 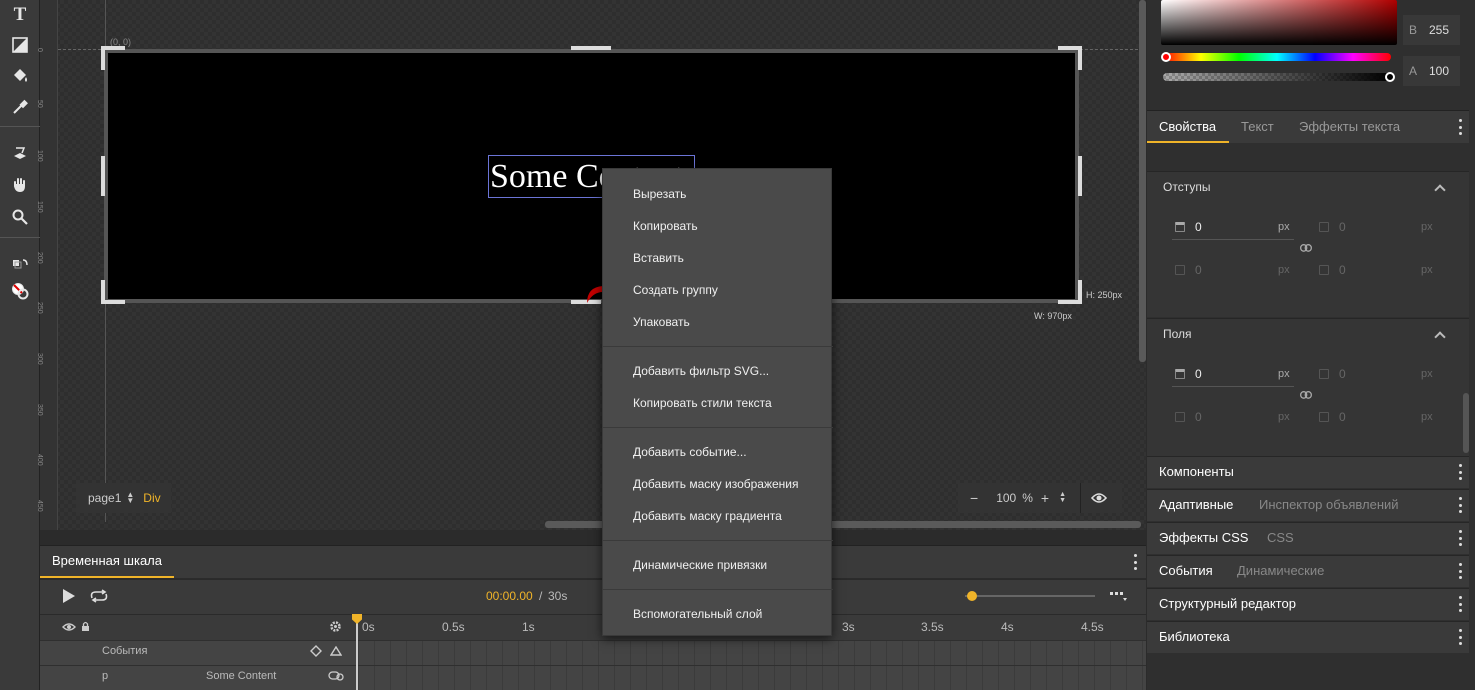 What do you see at coordinates (20, 265) in the screenshot?
I see `swap-colors-icon` at bounding box center [20, 265].